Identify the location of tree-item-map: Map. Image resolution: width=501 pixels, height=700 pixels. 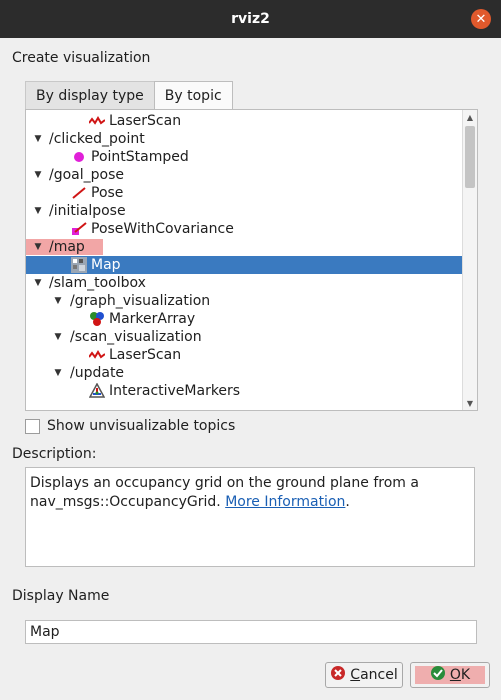
(251, 265).